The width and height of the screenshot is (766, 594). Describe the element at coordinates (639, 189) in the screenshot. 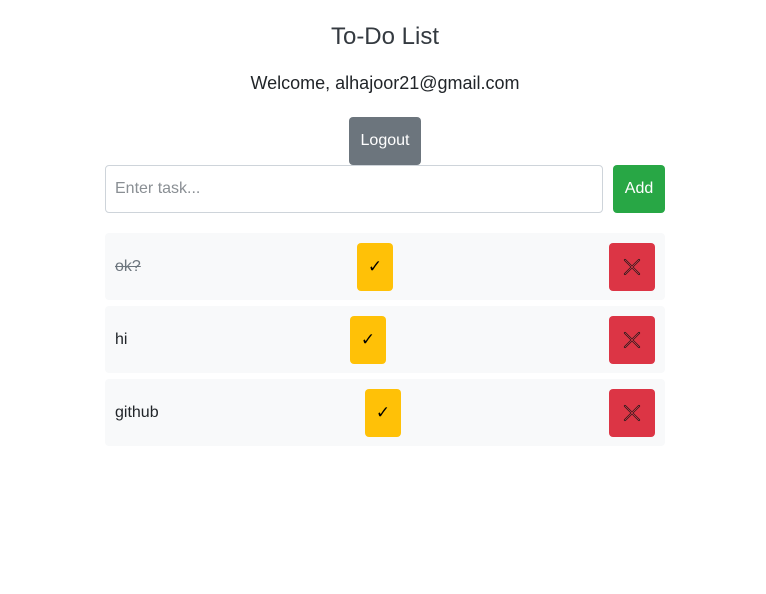

I see `add-task-button: Add` at that location.